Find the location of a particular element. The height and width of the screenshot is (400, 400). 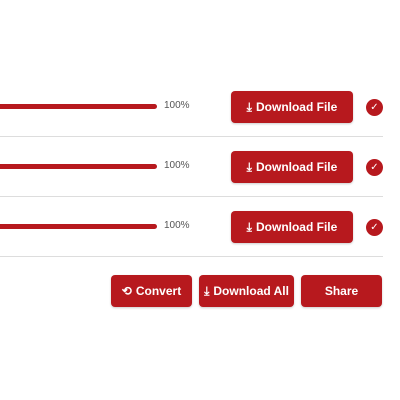

download-all-button: ⤓ Download All is located at coordinates (246, 291).